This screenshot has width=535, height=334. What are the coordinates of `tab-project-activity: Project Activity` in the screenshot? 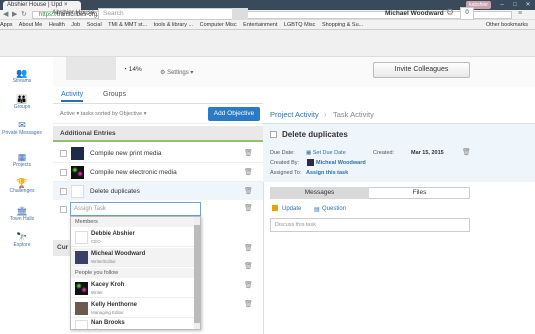 It's located at (294, 114).